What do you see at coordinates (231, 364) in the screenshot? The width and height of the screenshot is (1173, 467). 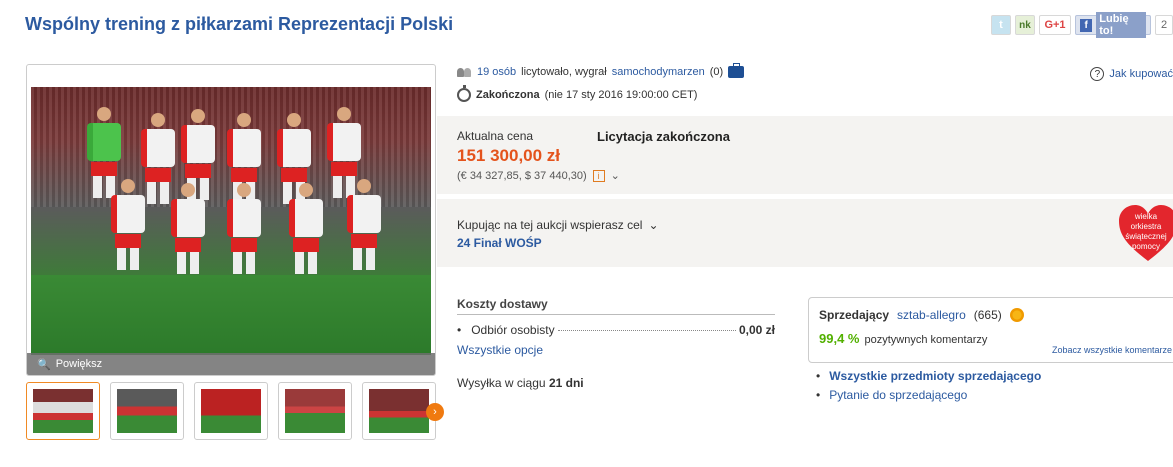 I see `zoom-button: 🔍 Powiększ` at bounding box center [231, 364].